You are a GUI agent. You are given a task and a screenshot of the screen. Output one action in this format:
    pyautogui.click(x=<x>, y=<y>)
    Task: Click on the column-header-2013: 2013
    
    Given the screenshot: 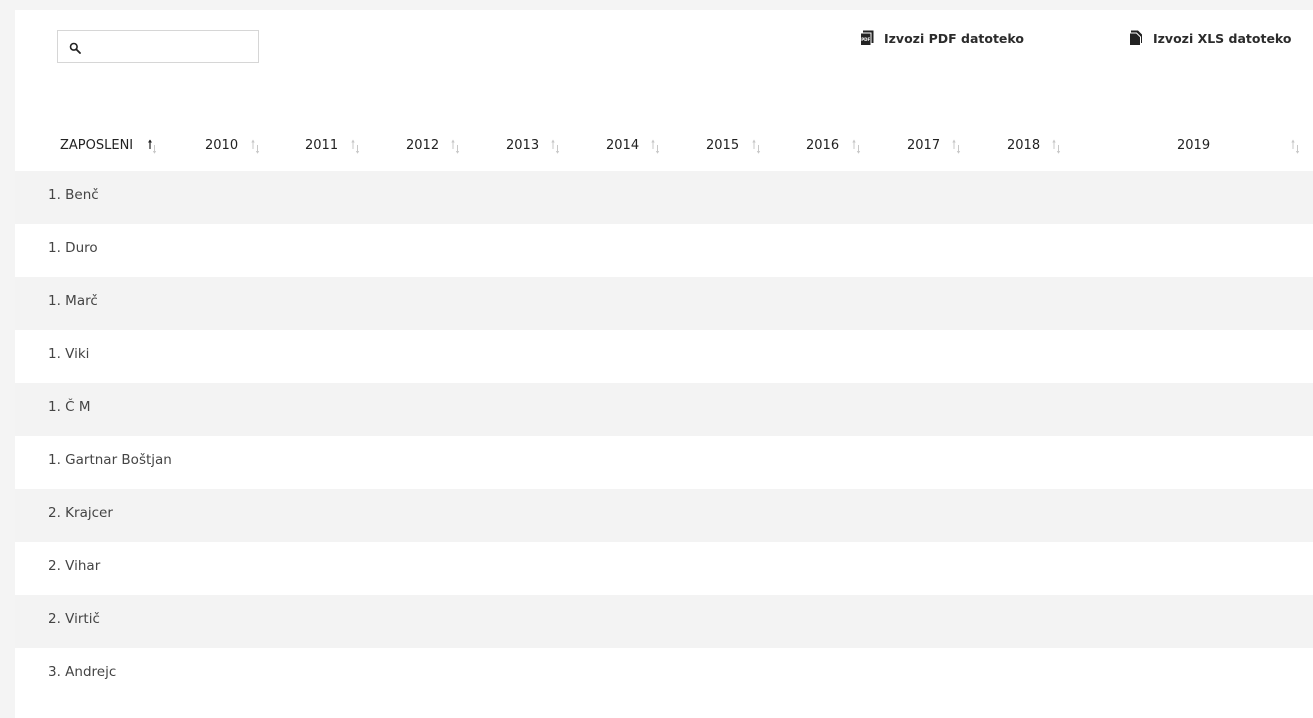 What is the action you would take?
    pyautogui.click(x=533, y=146)
    